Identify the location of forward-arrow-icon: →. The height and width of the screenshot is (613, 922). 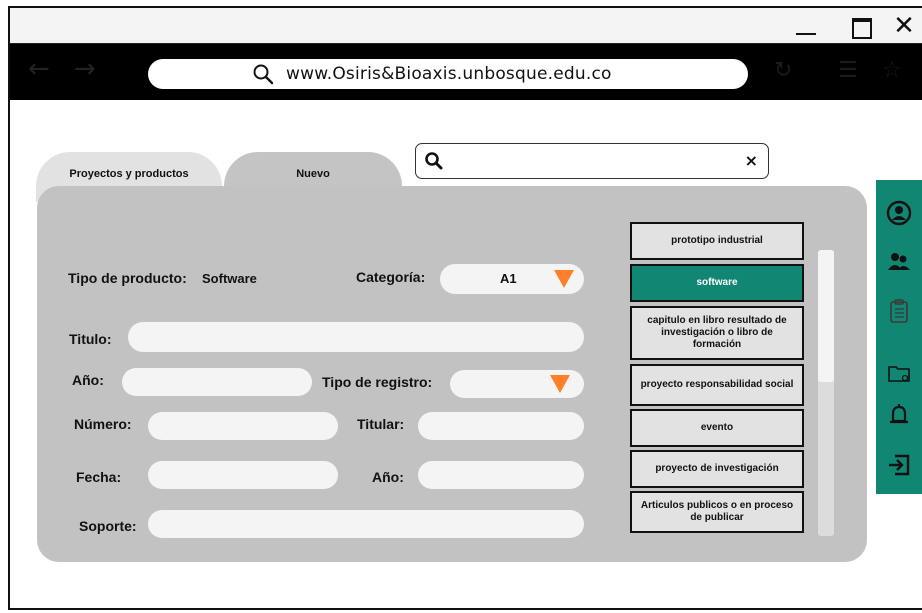
(85, 69).